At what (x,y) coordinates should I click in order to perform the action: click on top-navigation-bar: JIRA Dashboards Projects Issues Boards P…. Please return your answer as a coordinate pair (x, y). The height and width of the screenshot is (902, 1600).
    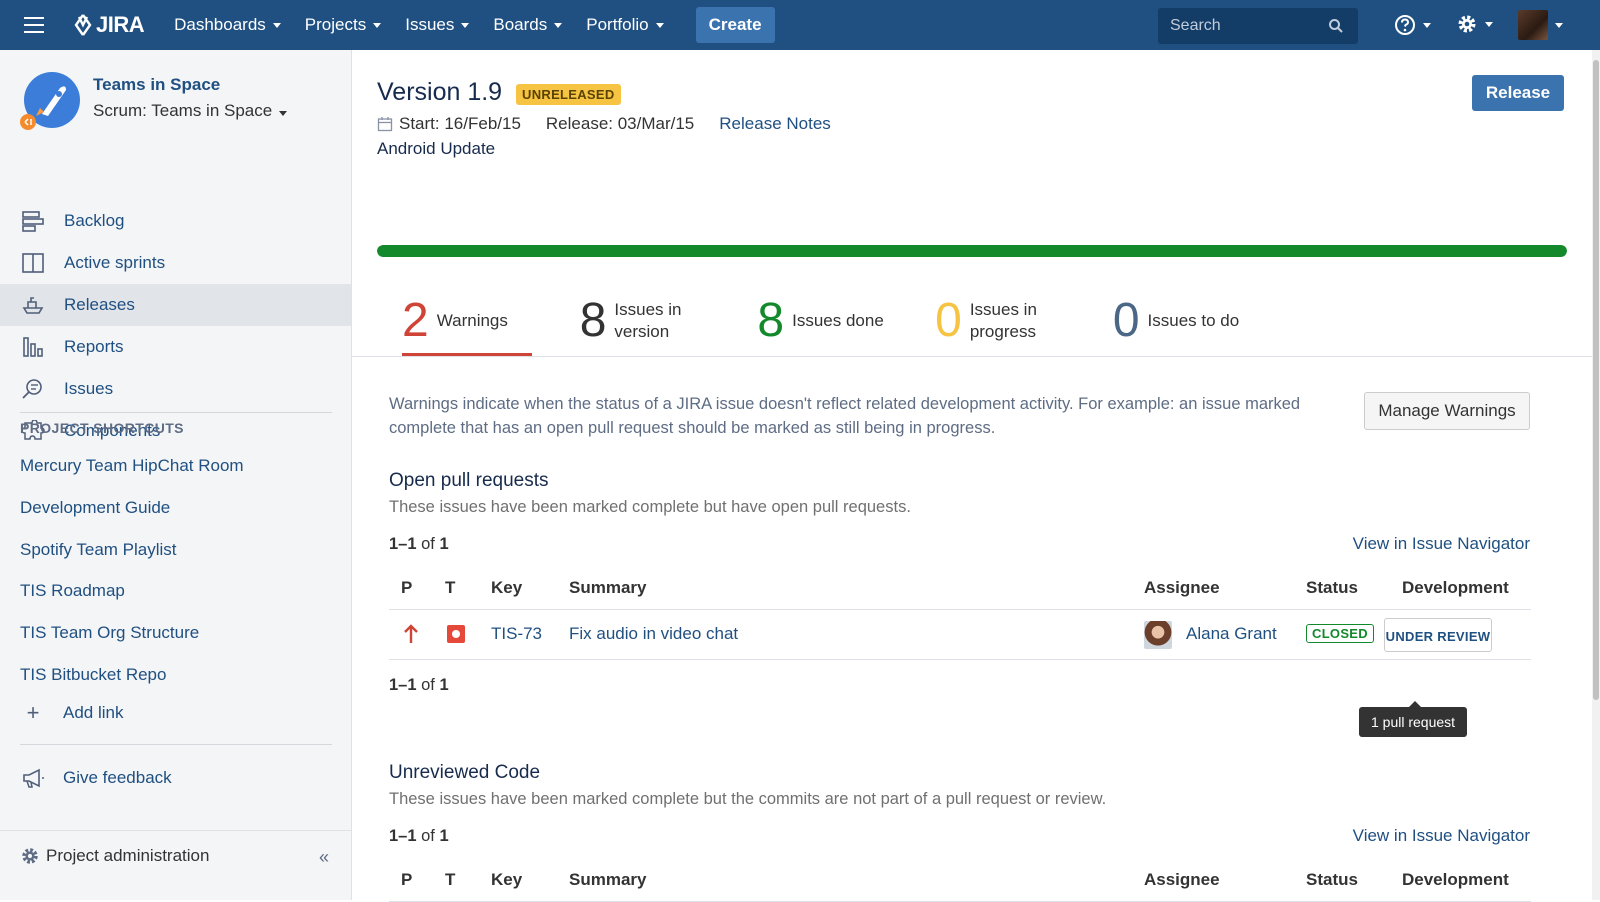
    Looking at the image, I should click on (800, 25).